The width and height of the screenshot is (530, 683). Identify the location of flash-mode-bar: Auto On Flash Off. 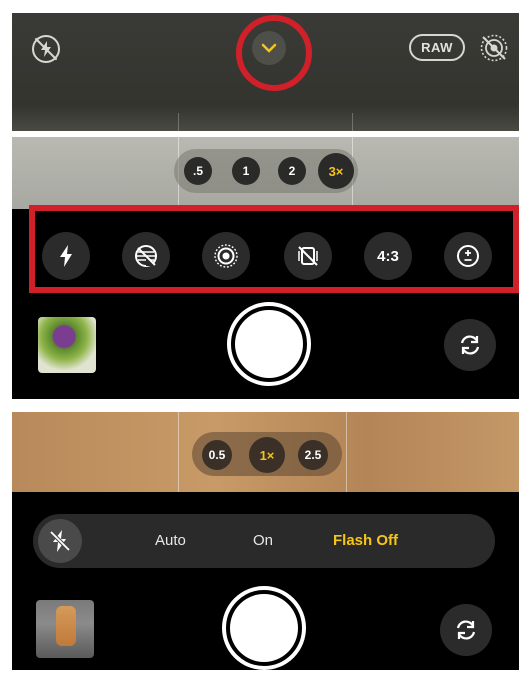
(264, 541).